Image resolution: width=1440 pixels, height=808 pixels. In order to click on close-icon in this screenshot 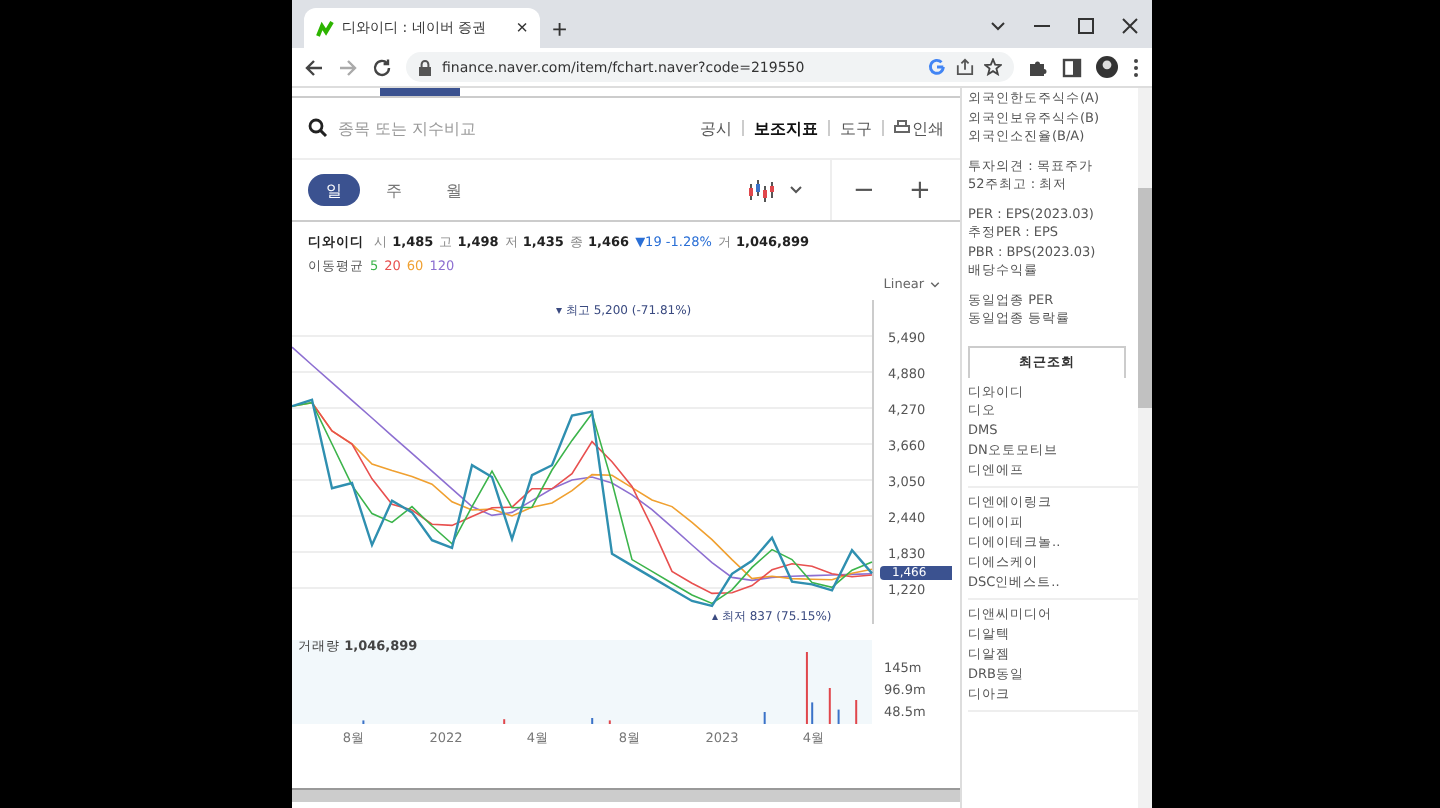, I will do `click(1130, 26)`.